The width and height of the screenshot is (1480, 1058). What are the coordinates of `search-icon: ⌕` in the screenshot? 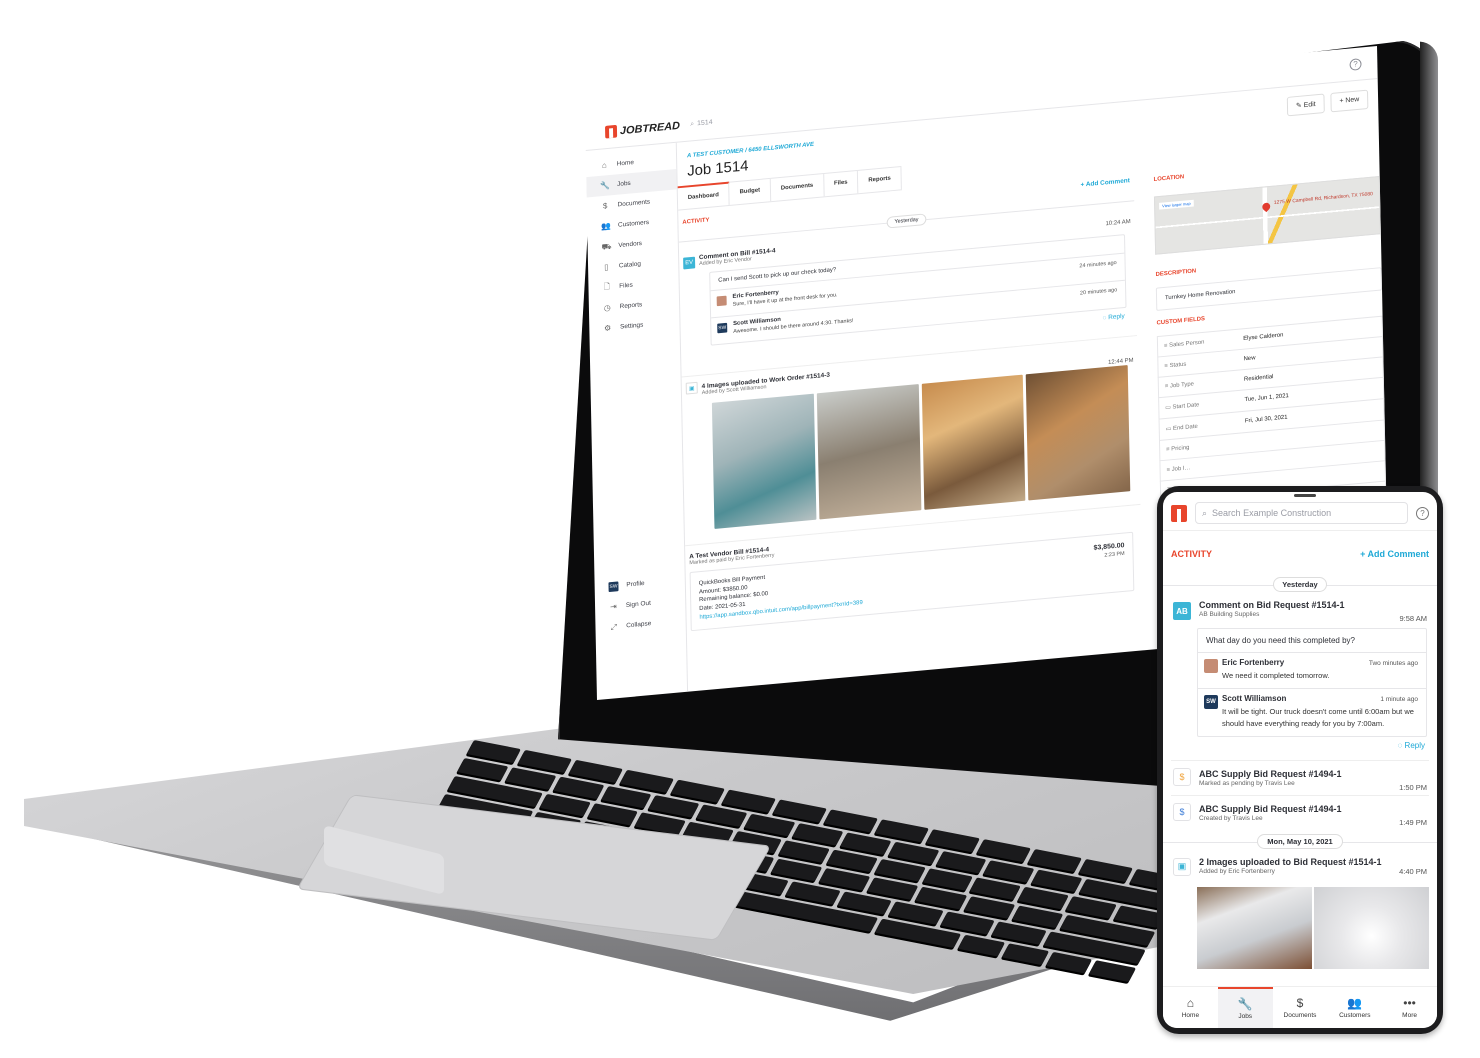 It's located at (692, 124).